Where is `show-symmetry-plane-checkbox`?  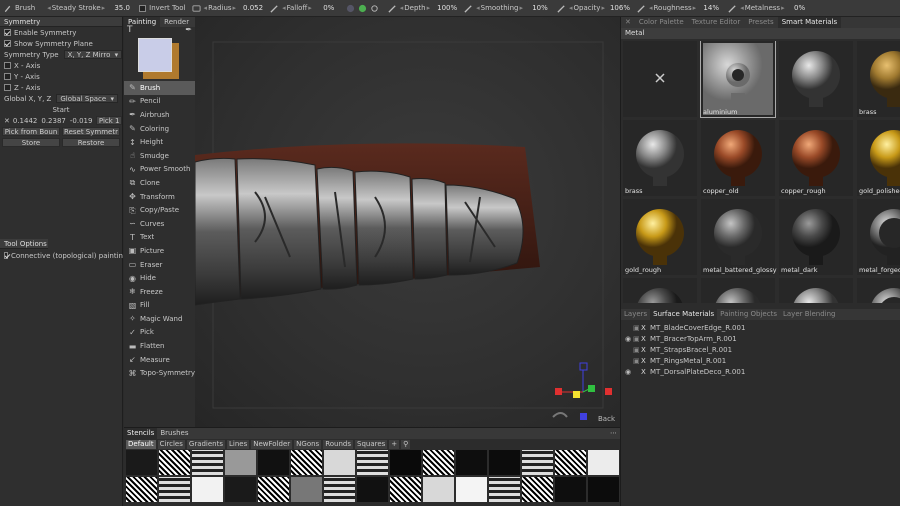
show-symmetry-plane-checkbox is located at coordinates (7, 43).